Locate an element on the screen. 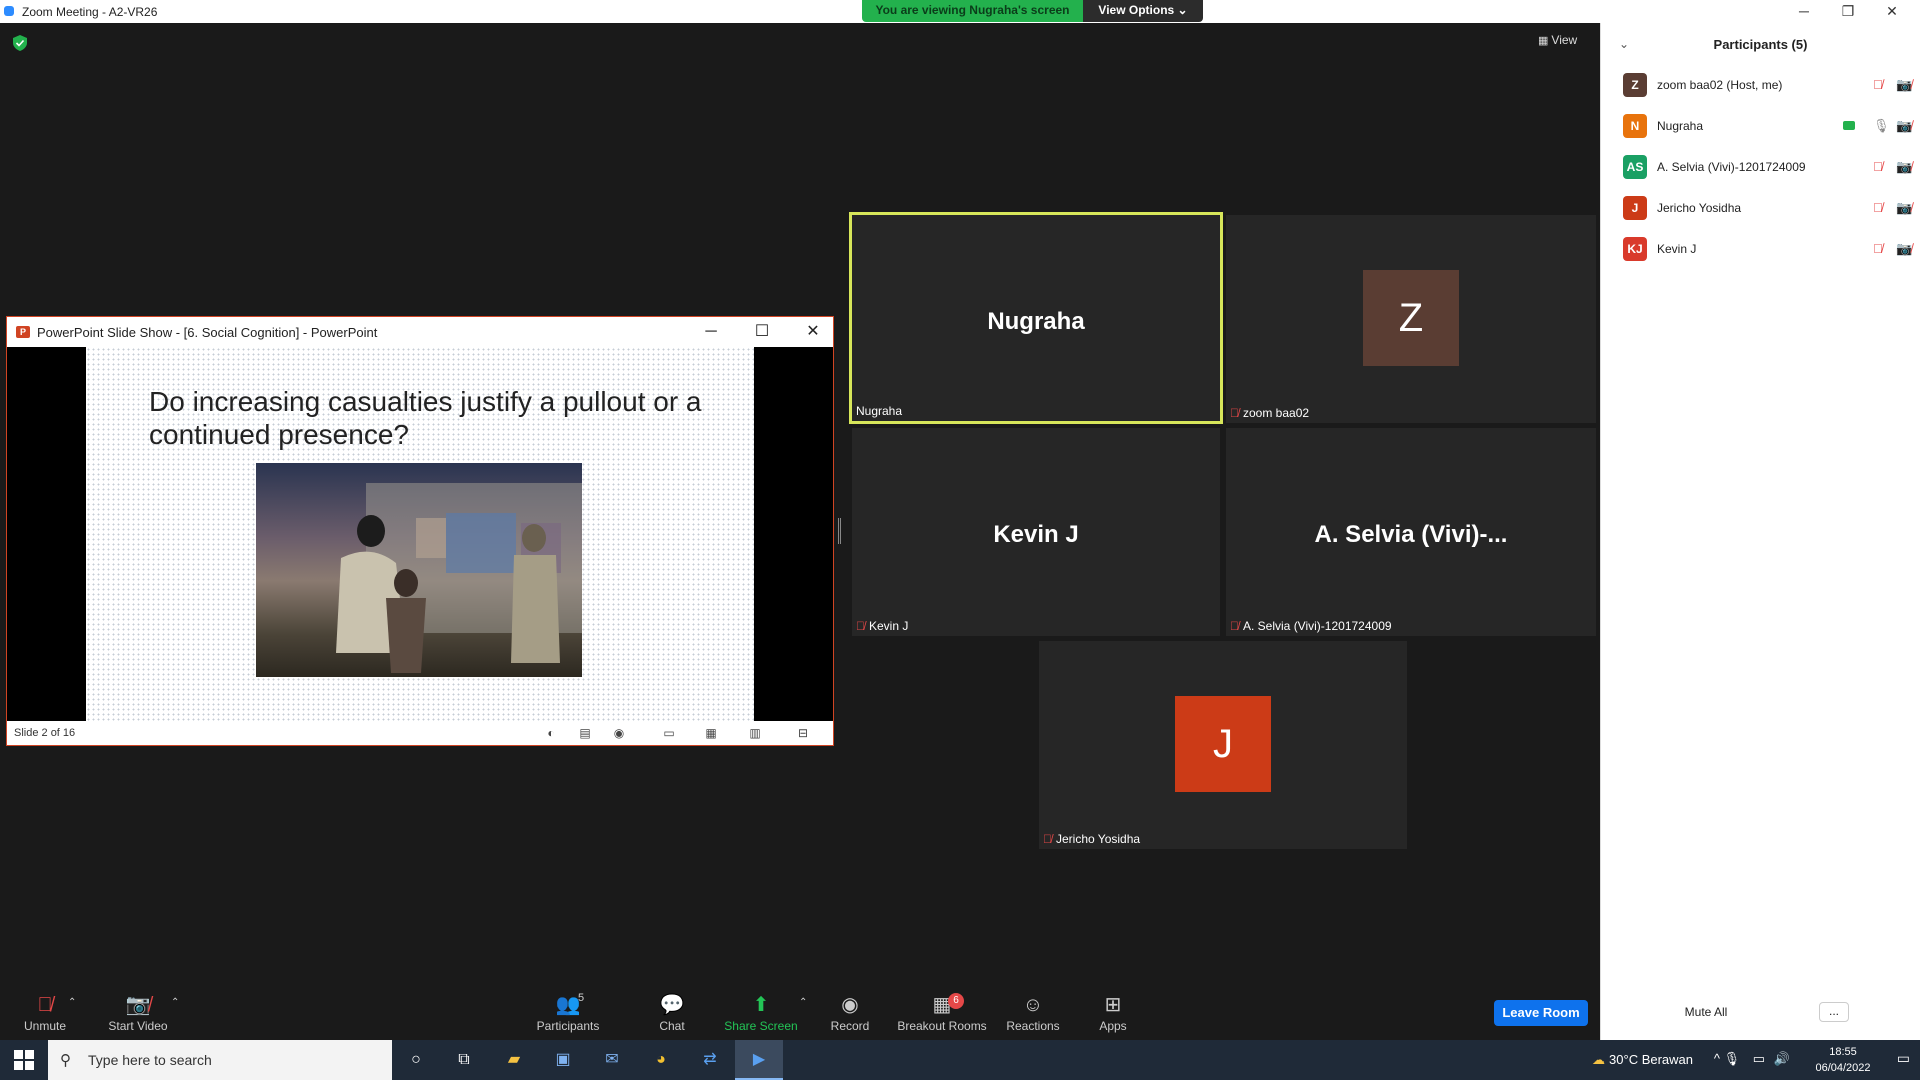 Image resolution: width=1920 pixels, height=1080 pixels. notifications-icon: ▭ is located at coordinates (1903, 1058).